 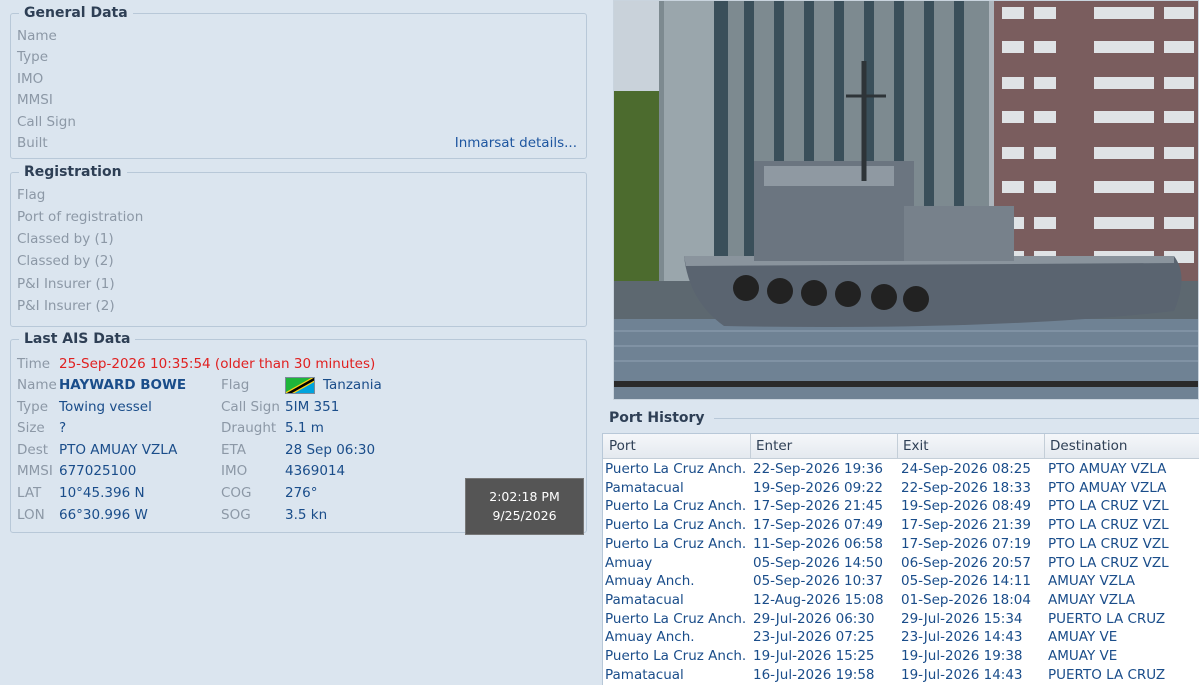 What do you see at coordinates (31, 428) in the screenshot?
I see `ais-size-label: Size` at bounding box center [31, 428].